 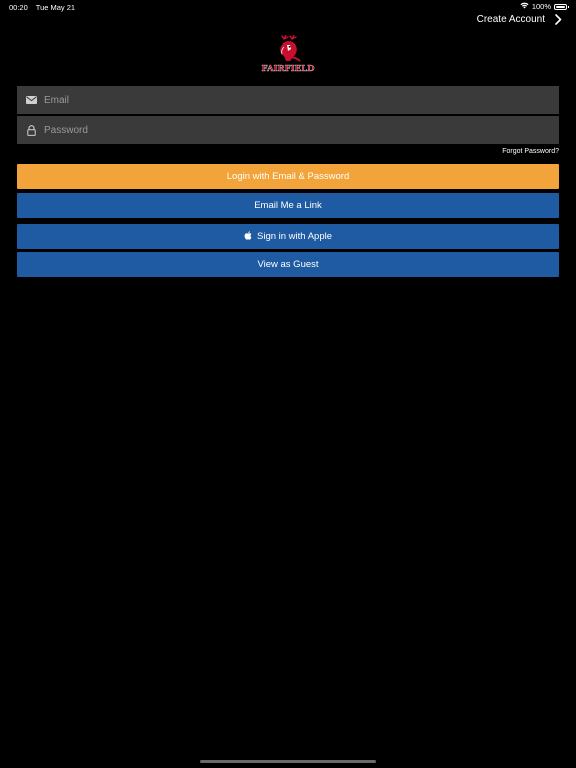 I want to click on email-field, so click(x=288, y=100).